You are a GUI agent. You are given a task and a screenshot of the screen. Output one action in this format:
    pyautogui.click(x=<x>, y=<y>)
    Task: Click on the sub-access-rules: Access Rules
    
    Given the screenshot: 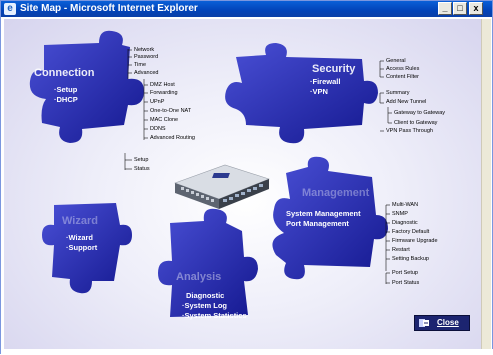 What is the action you would take?
    pyautogui.click(x=402, y=69)
    